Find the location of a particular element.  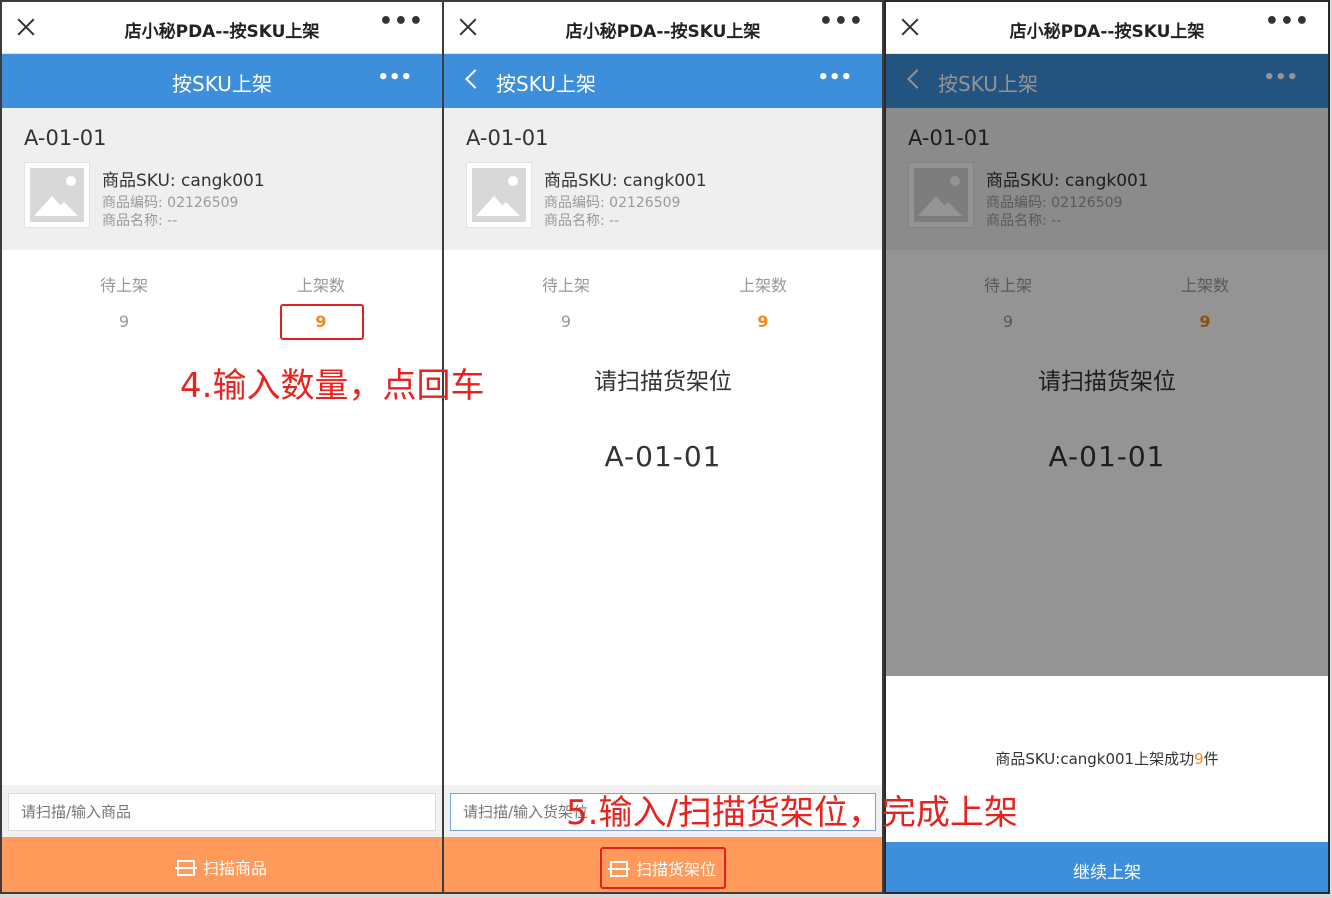

highlight-box-quantity is located at coordinates (322, 322).